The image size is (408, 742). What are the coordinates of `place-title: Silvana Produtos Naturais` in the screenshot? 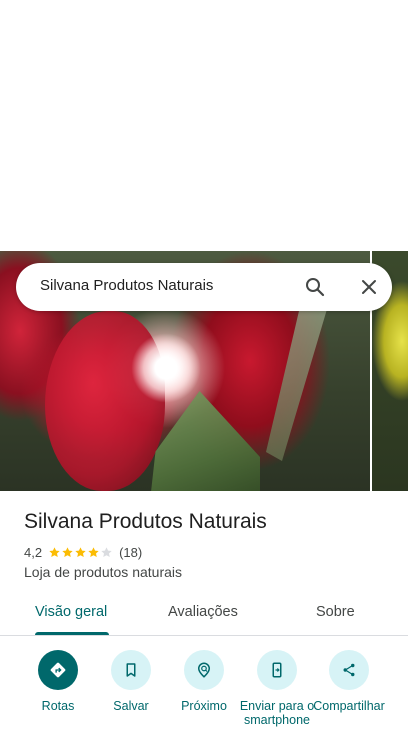 It's located at (145, 521).